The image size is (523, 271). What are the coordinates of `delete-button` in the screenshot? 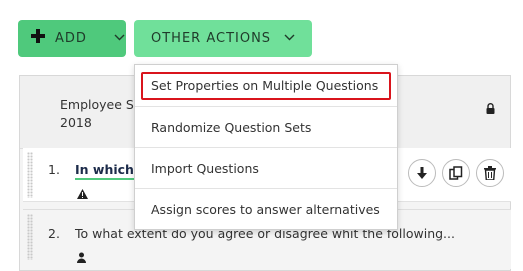 It's located at (490, 173).